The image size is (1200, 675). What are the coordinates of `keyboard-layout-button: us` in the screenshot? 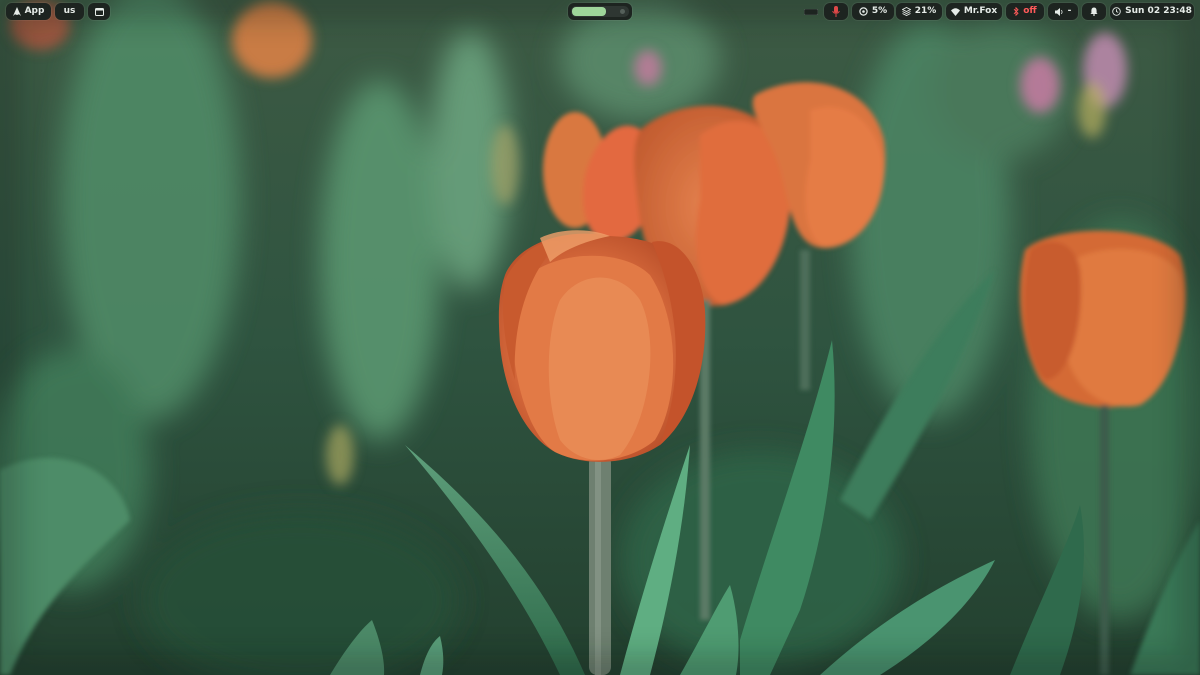 It's located at (69, 11).